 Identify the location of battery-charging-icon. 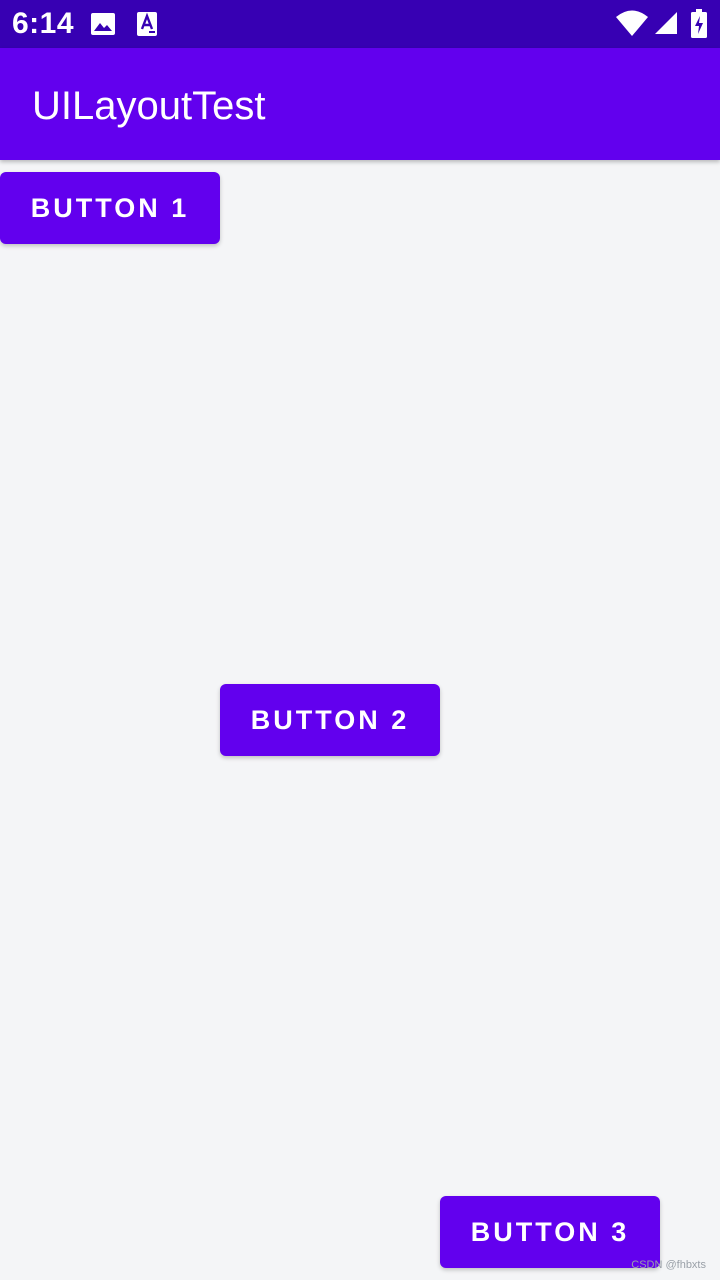
(699, 23).